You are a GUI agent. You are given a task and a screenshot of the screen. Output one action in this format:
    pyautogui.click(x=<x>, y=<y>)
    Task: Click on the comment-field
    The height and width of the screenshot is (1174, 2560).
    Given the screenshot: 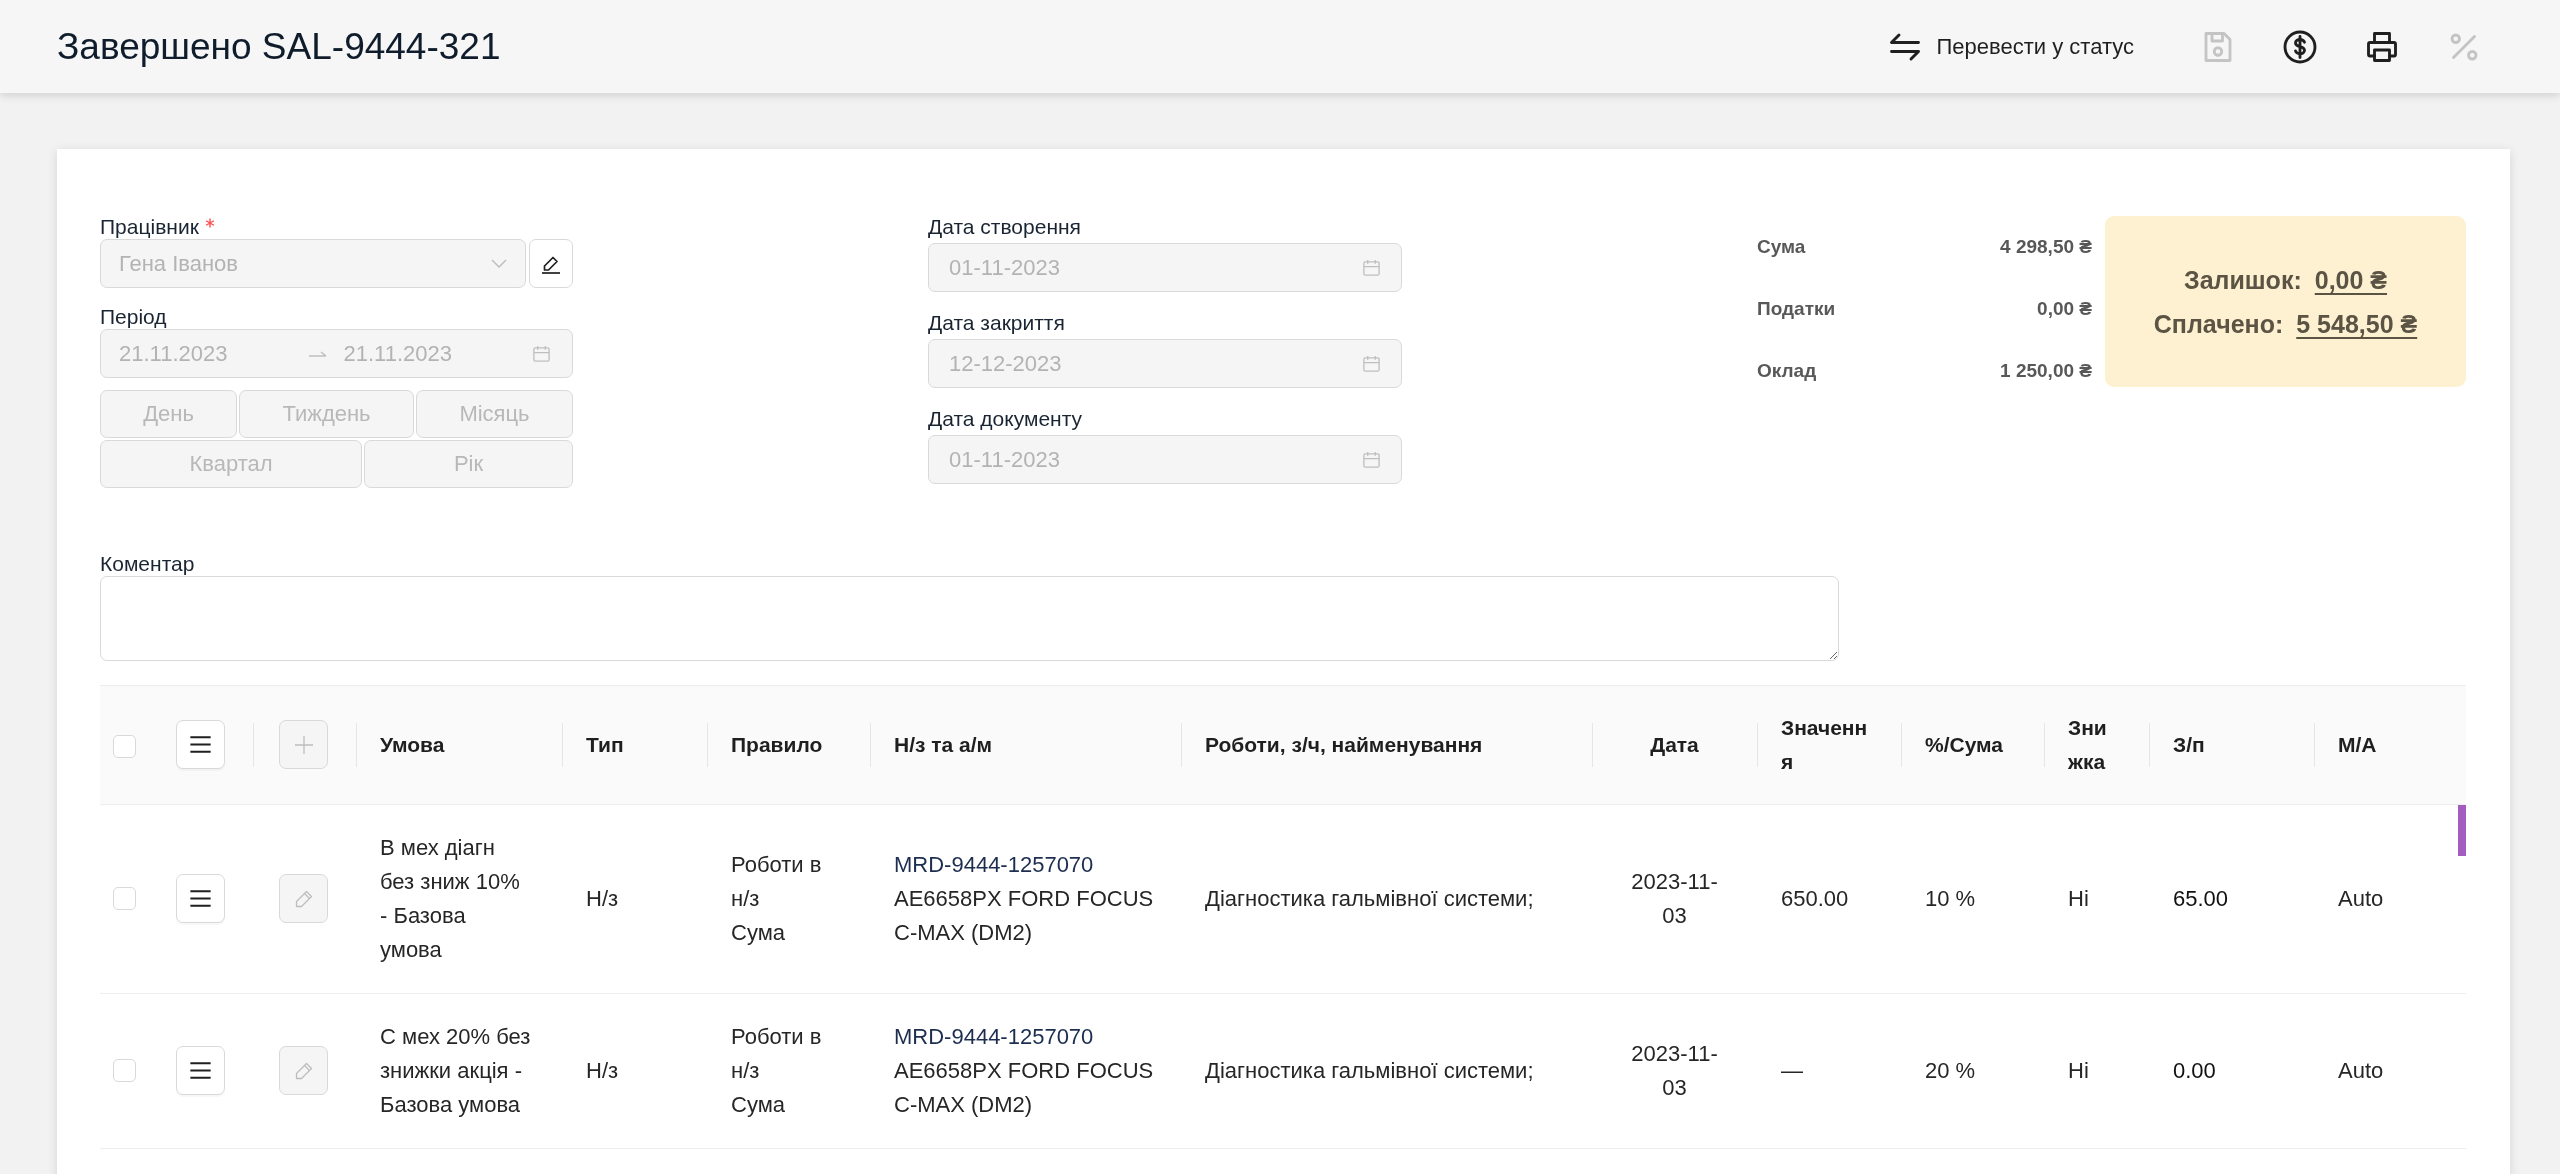 What is the action you would take?
    pyautogui.click(x=969, y=618)
    